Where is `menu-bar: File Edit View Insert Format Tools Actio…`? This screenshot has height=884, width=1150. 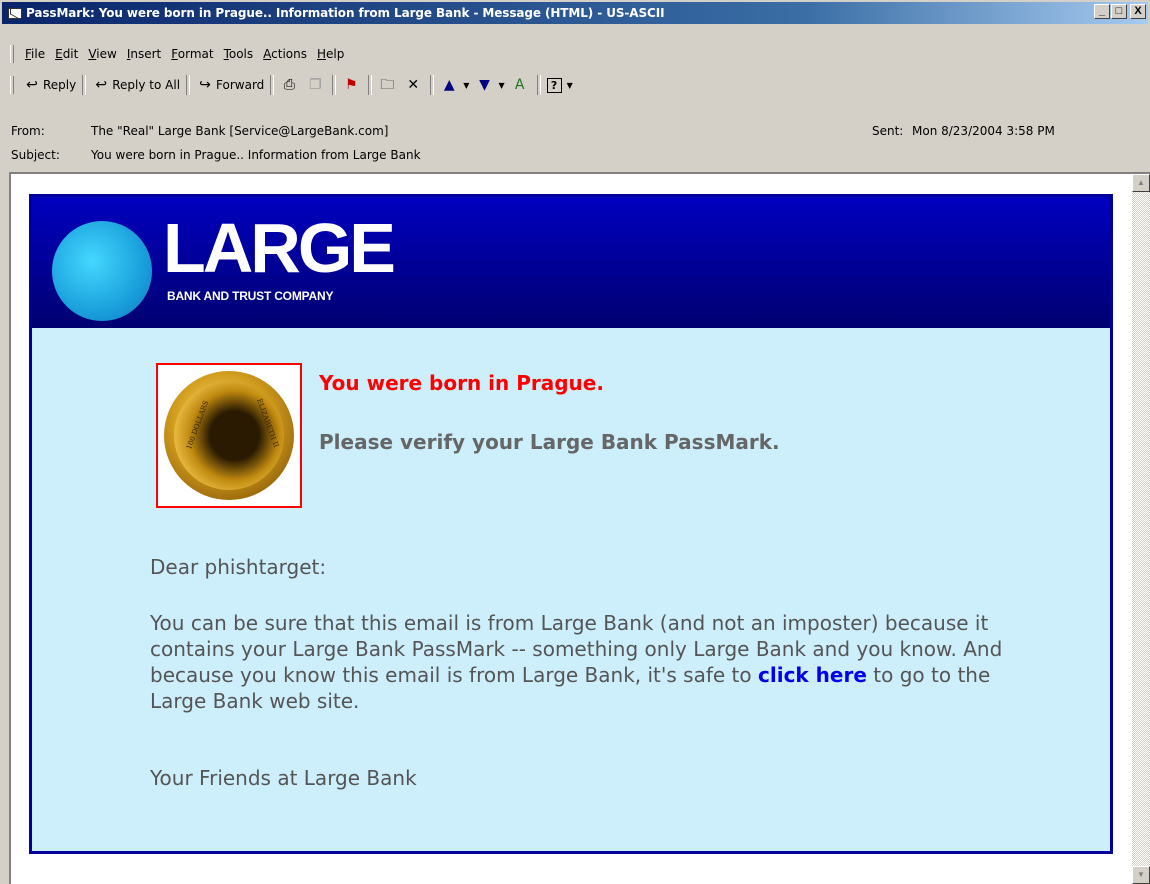
menu-bar: File Edit View Insert Format Tools Actio… is located at coordinates (575, 53).